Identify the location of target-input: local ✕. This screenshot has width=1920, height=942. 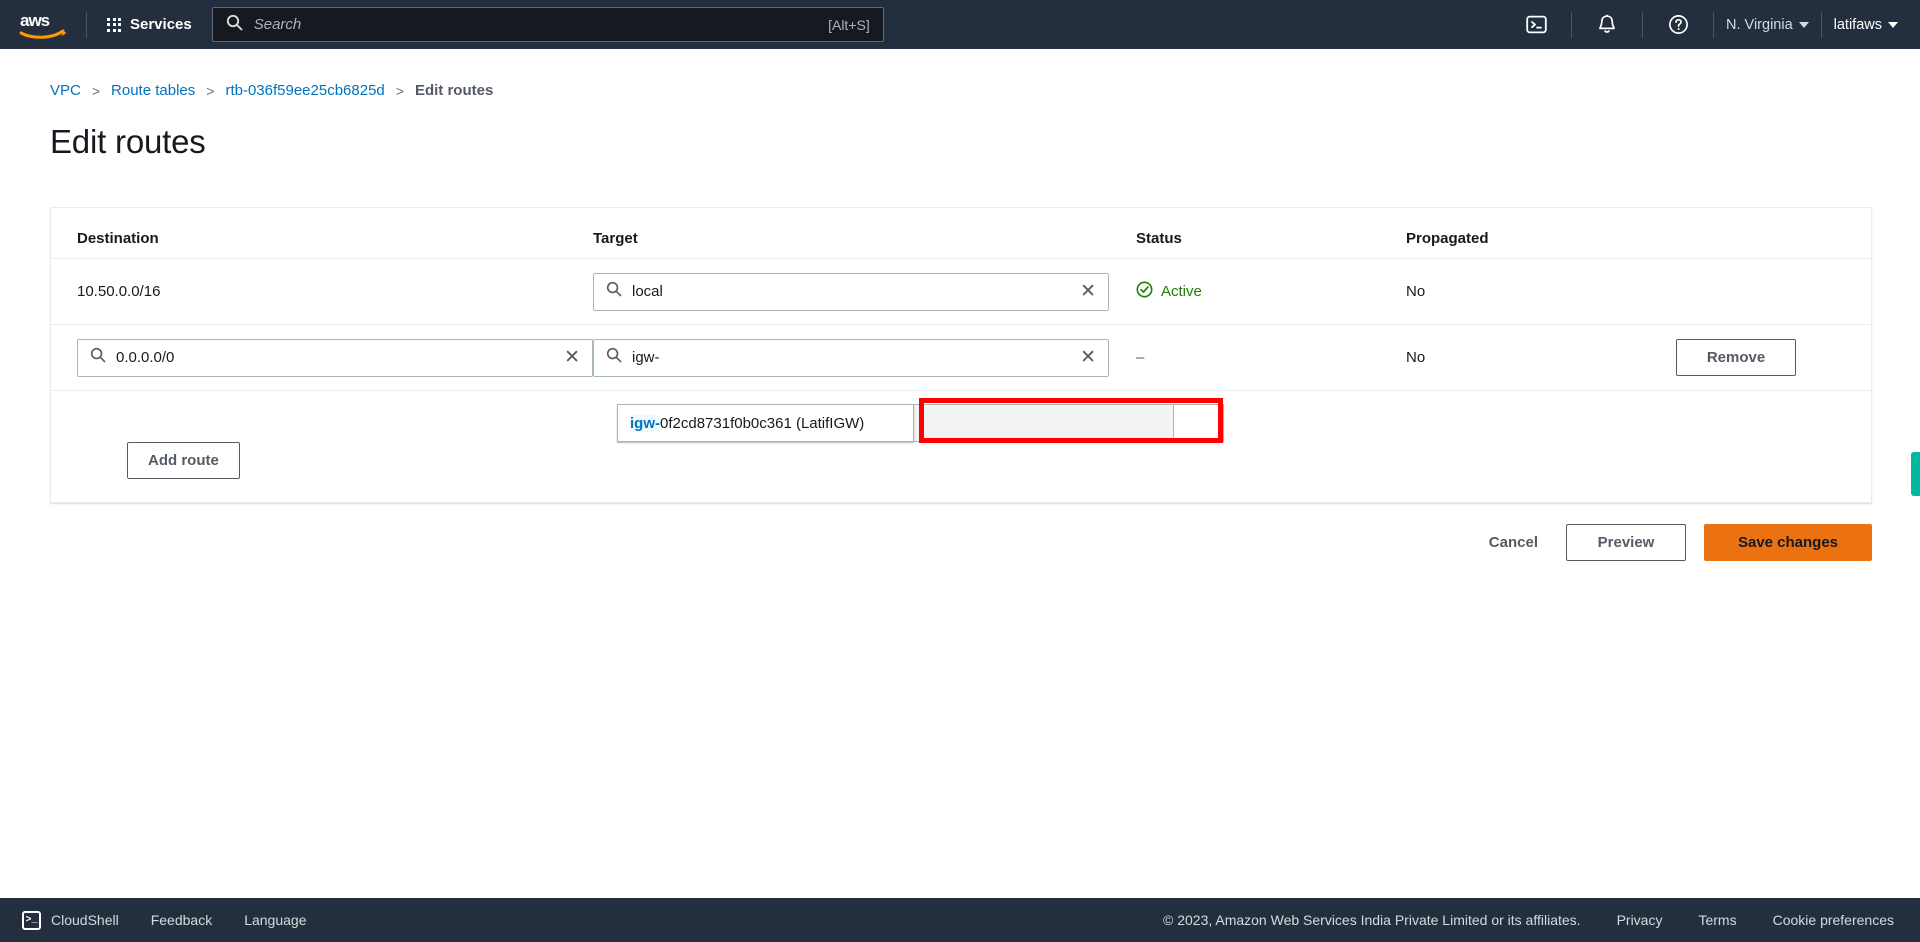
(851, 291).